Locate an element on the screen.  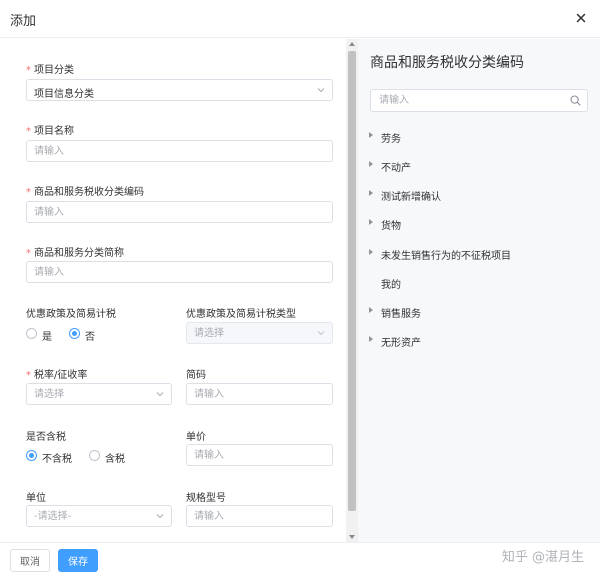
preferential-policy-label: 优惠政策及简易计税 is located at coordinates (71, 314).